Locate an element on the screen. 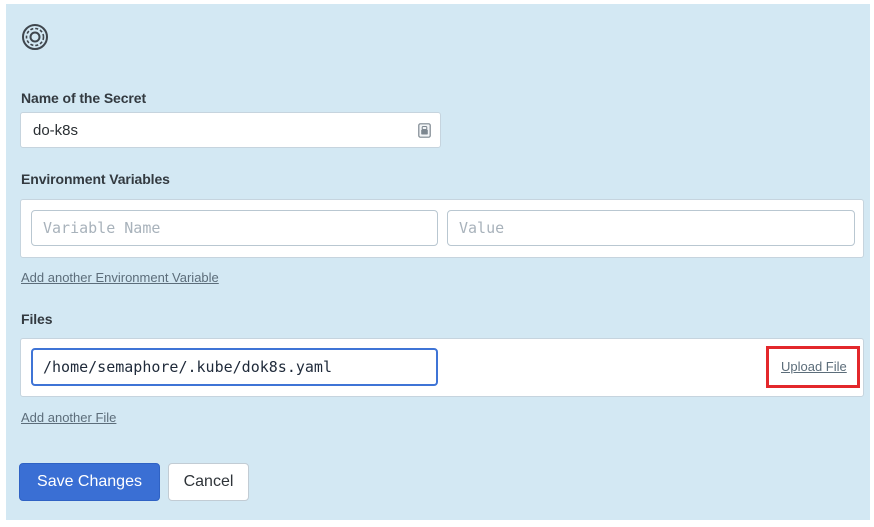 This screenshot has width=874, height=527. env-vars-label: Environment Variables is located at coordinates (95, 179).